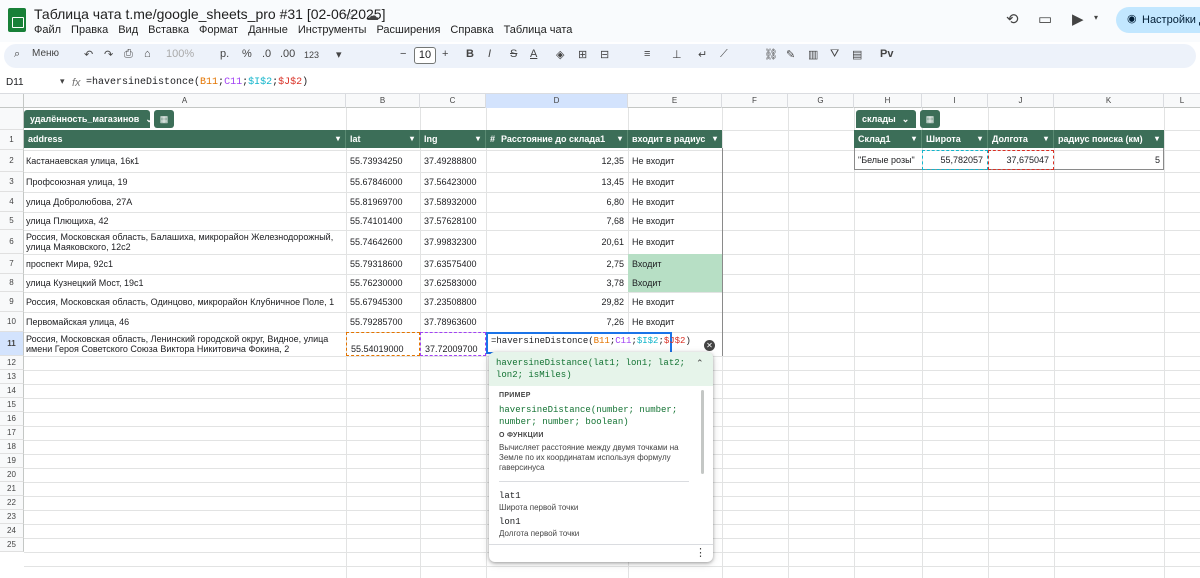 The width and height of the screenshot is (1200, 578). What do you see at coordinates (454, 302) in the screenshot?
I see `cell-lng: 37.23508800` at bounding box center [454, 302].